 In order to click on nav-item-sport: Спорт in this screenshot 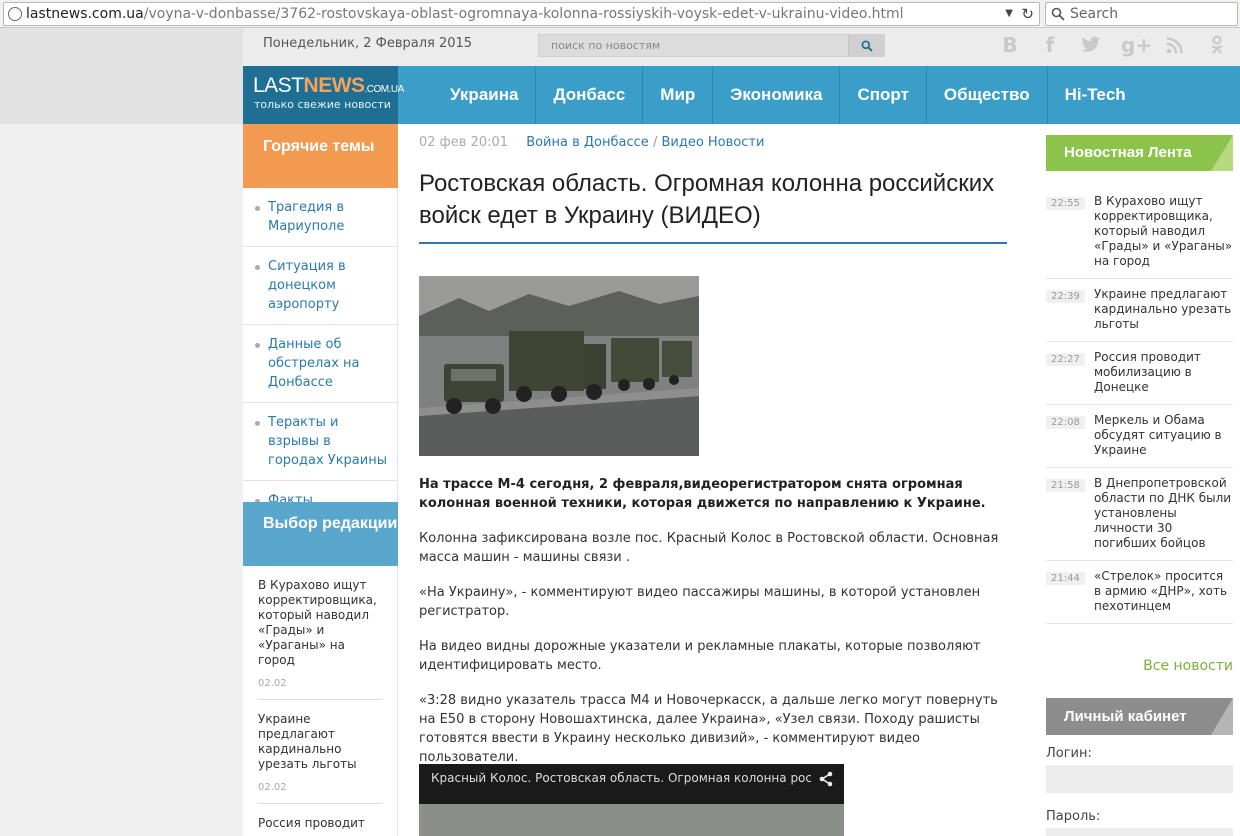, I will do `click(883, 95)`.